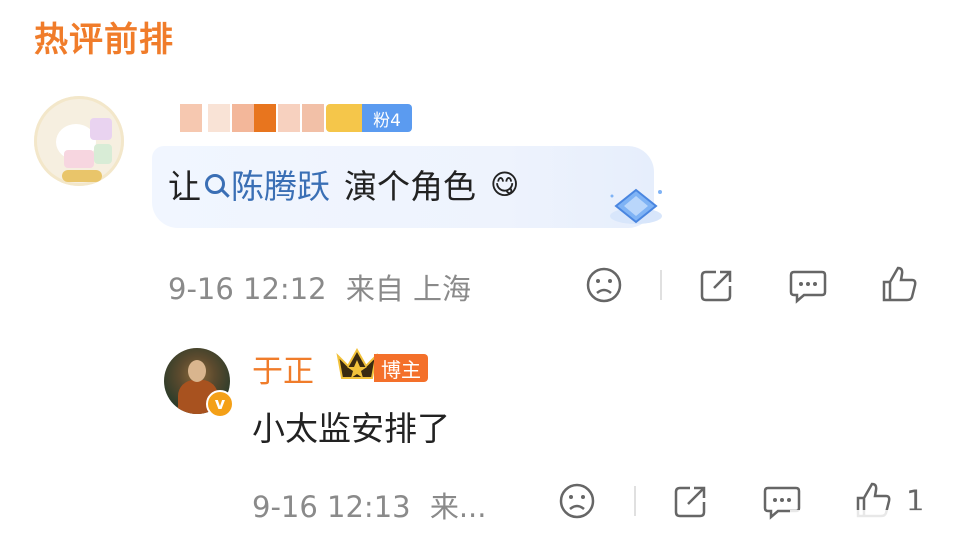 The width and height of the screenshot is (960, 540). Describe the element at coordinates (899, 284) in the screenshot. I see `like-icon` at that location.